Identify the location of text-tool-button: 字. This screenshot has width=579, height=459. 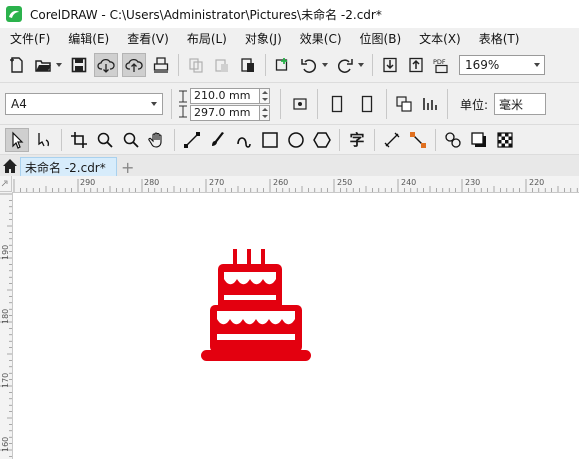
(357, 140).